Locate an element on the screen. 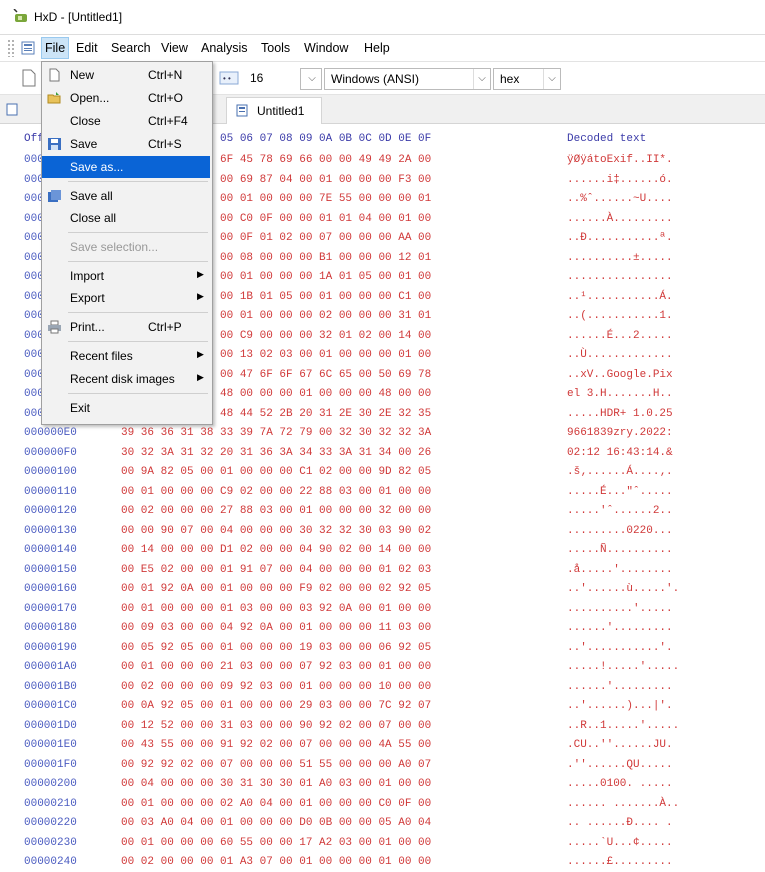 Image resolution: width=765 pixels, height=872 pixels. menu-print: Print... Ctrl+P is located at coordinates (126, 327).